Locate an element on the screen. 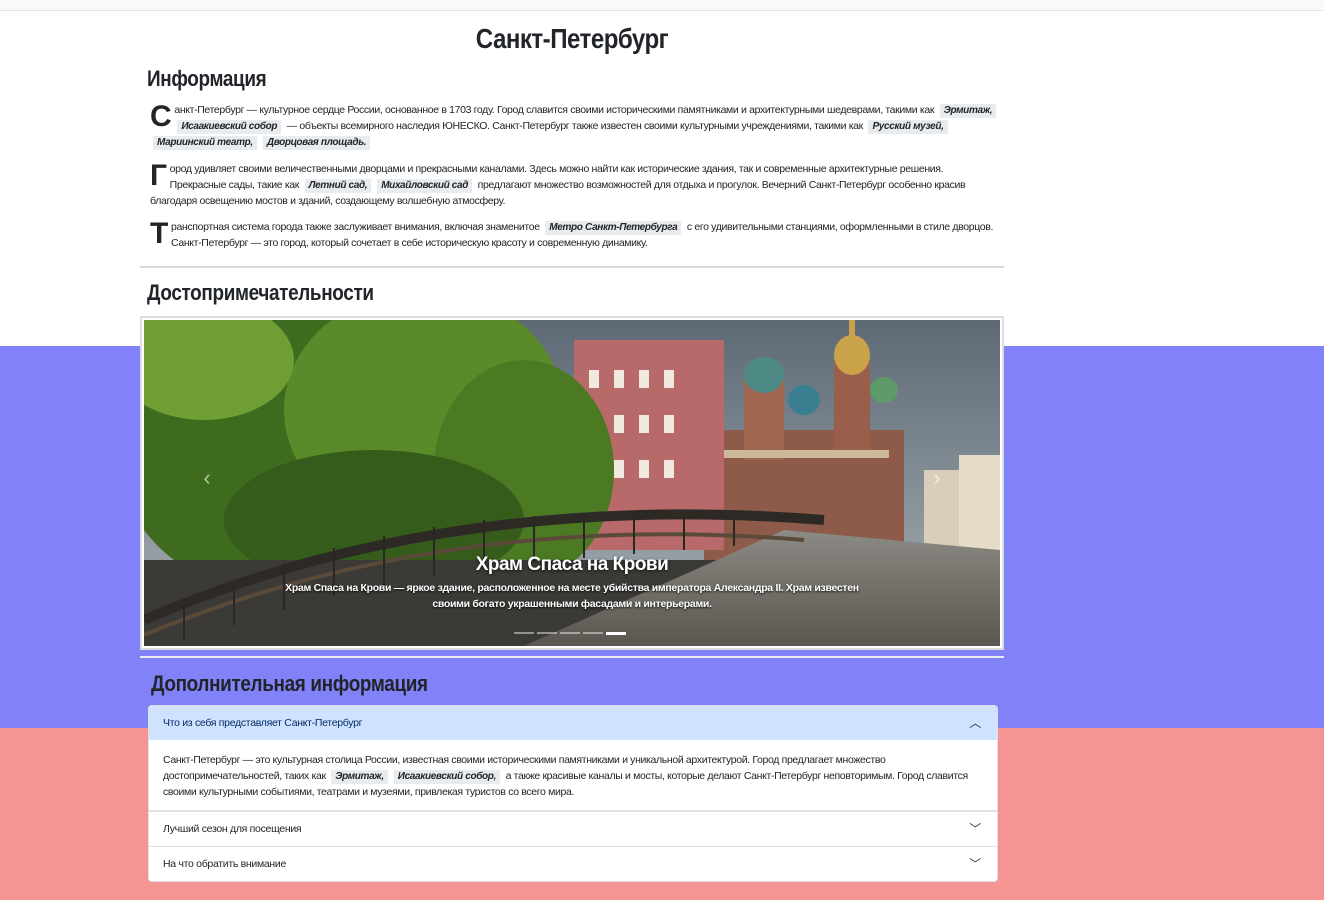  chevron-left-icon: ‹ is located at coordinates (207, 477).